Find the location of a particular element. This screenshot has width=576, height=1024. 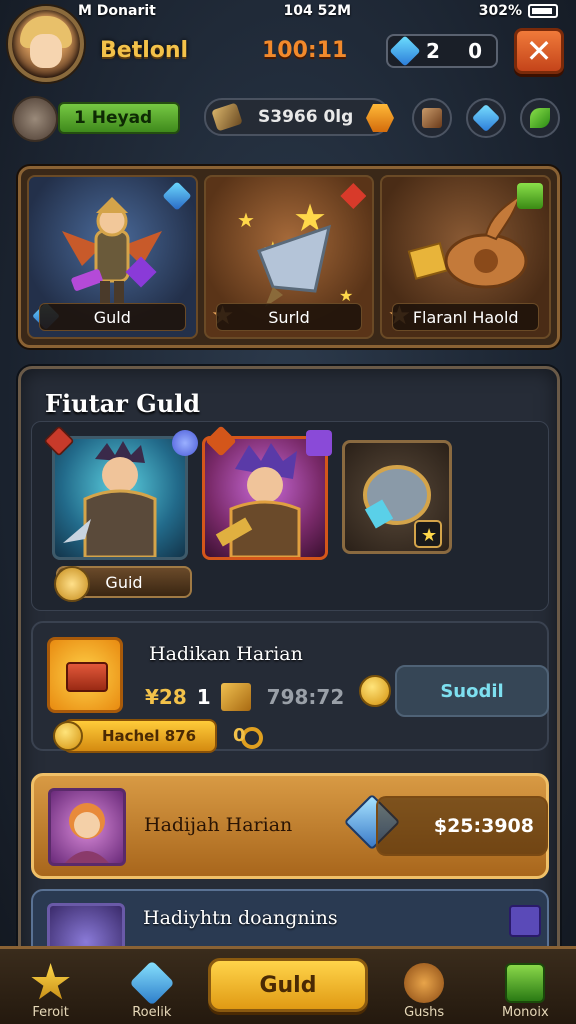

nav-label-2: Roelik is located at coordinates (152, 1012).